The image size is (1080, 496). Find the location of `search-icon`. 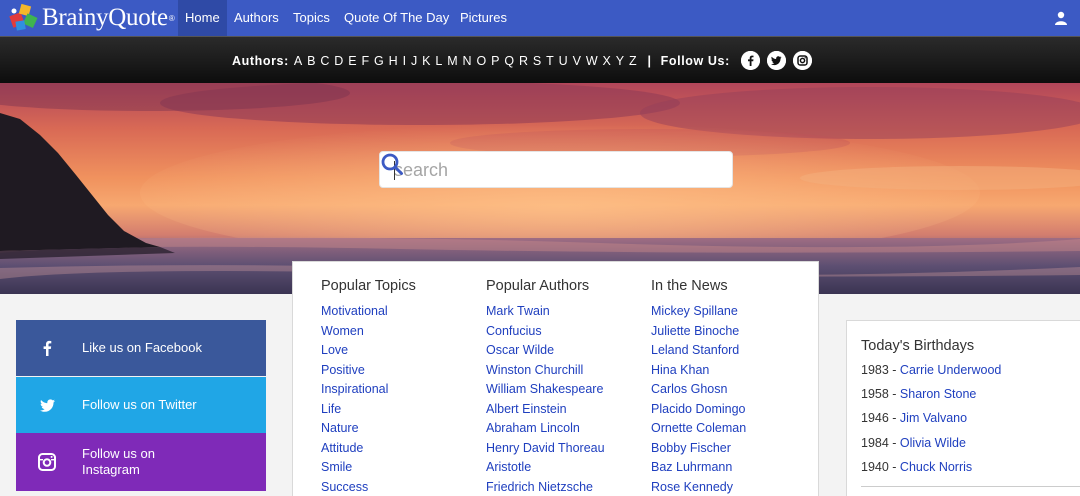

search-icon is located at coordinates (392, 164).